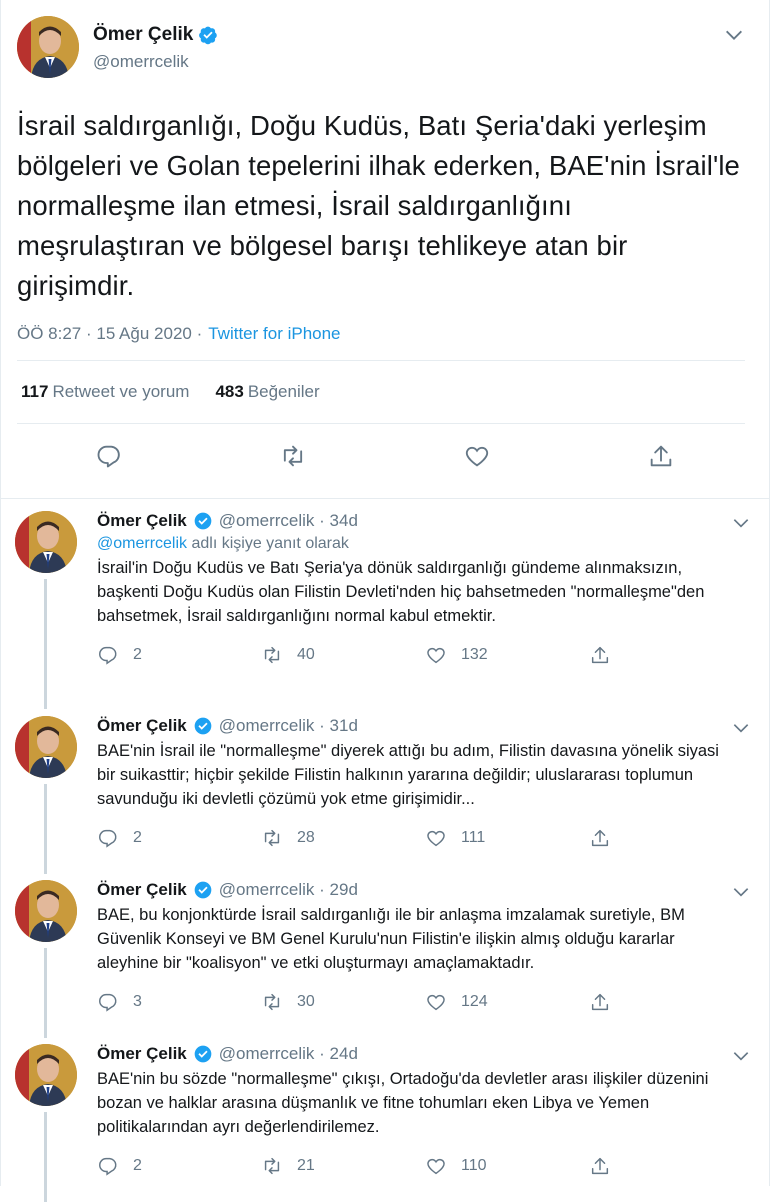 This screenshot has height=1202, width=770. I want to click on like-action: 132, so click(507, 655).